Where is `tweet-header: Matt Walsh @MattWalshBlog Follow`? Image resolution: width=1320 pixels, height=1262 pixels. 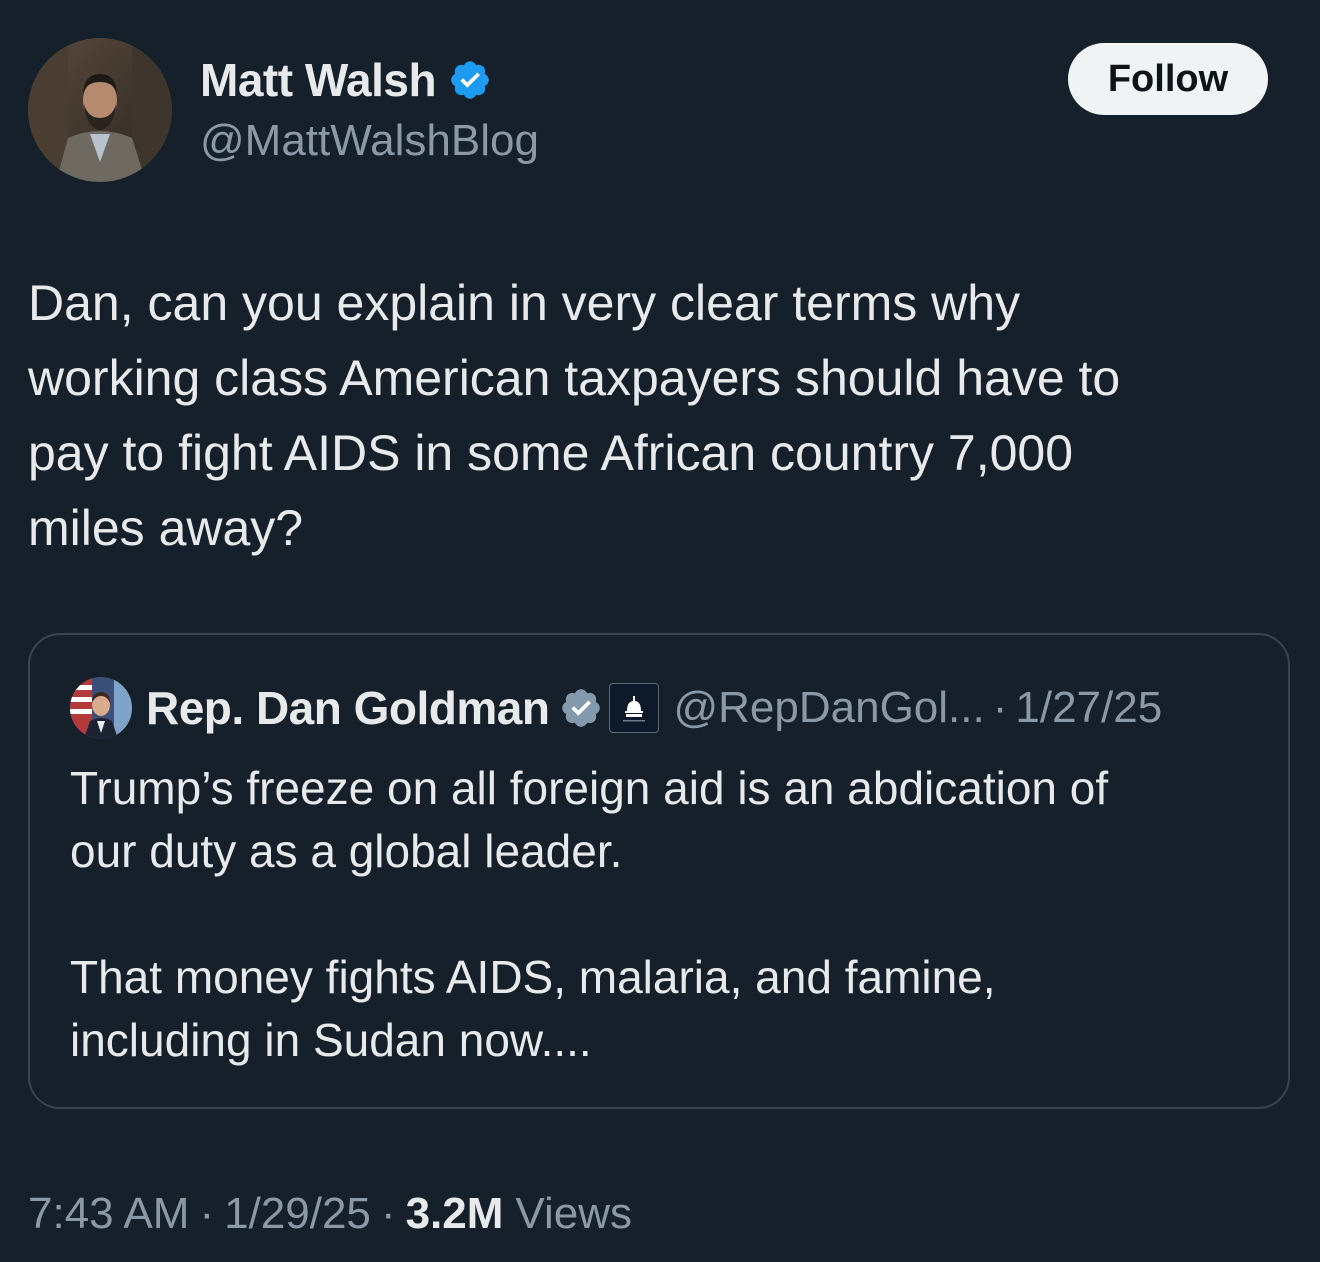
tweet-header: Matt Walsh @MattWalshBlog Follow is located at coordinates (660, 113).